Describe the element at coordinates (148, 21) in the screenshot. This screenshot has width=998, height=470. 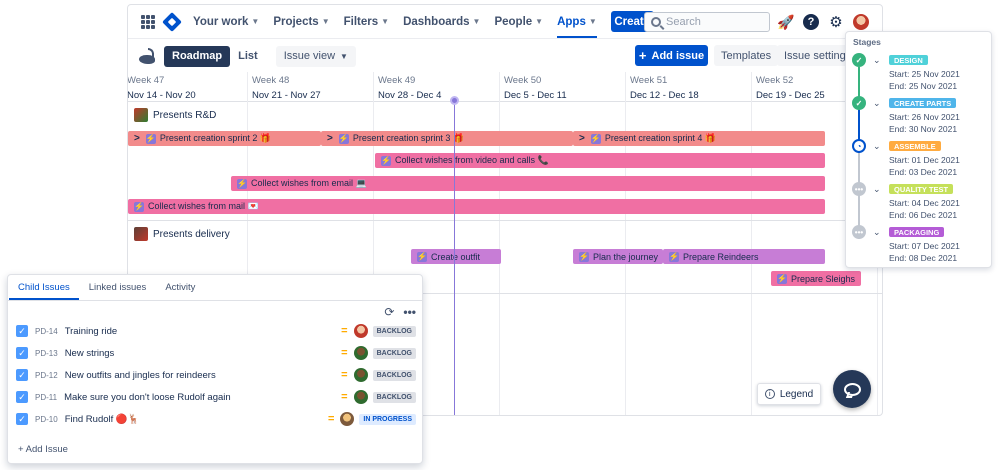
I see `app-grid-icon` at that location.